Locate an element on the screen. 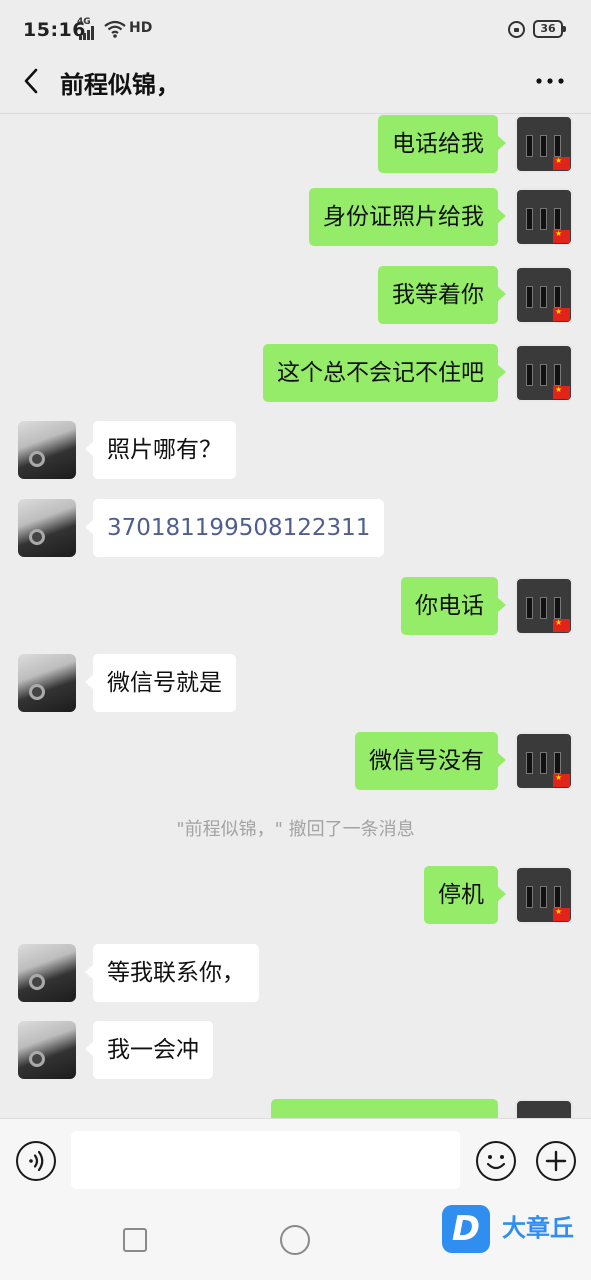  message-bubble-sent: 这个总不会记不住吧 is located at coordinates (384, 373).